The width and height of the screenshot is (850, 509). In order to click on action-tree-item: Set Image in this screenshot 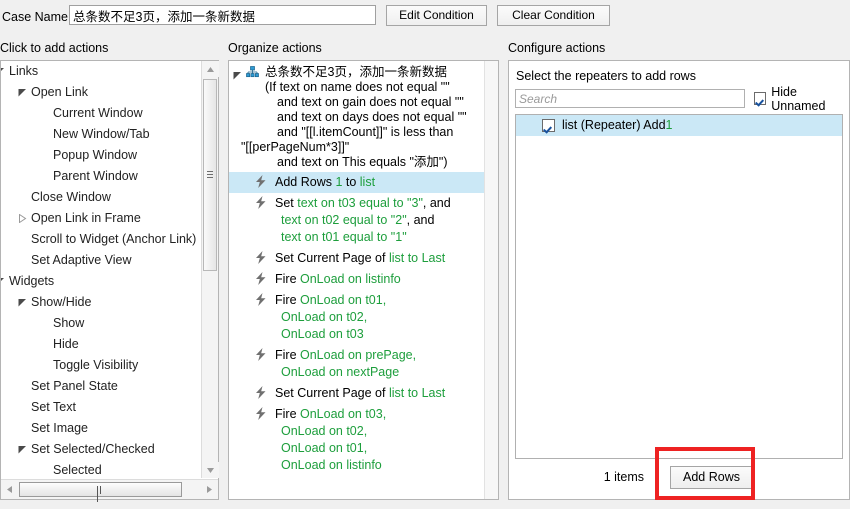, I will do `click(101, 428)`.